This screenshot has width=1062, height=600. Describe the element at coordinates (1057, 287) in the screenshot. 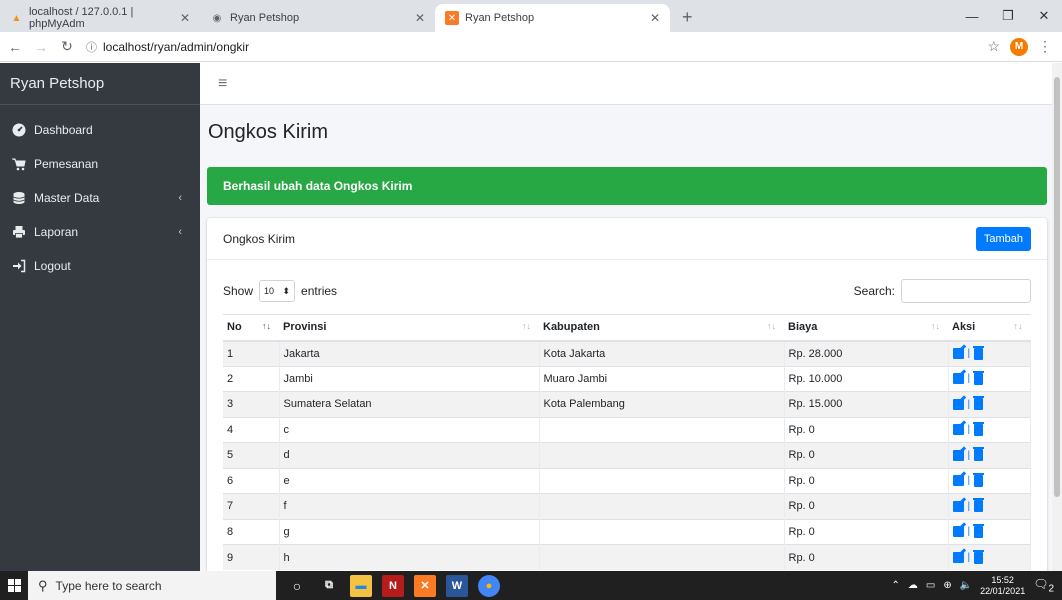

I see `scrollbar-thumb` at that location.